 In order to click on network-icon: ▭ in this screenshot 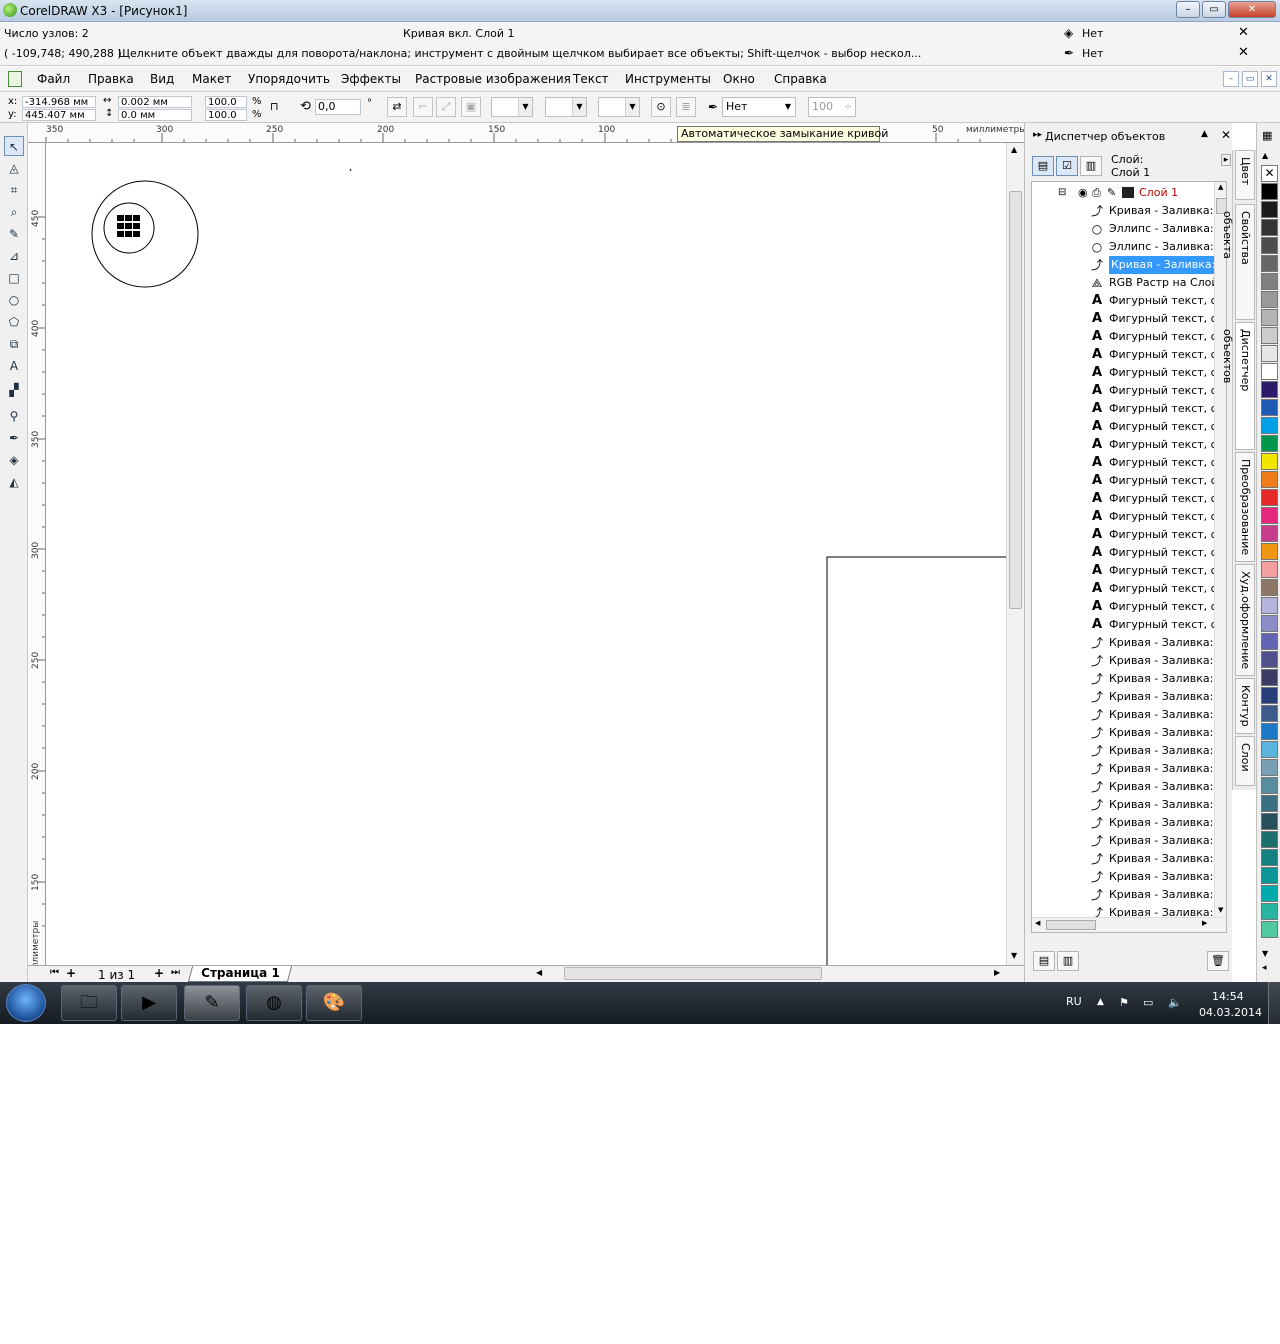, I will do `click(1148, 1002)`.